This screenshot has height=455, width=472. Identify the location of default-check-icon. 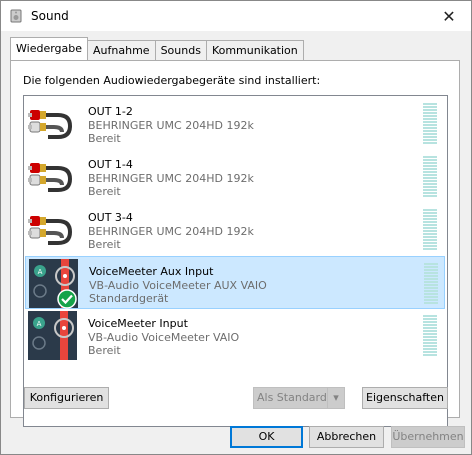
(67, 299).